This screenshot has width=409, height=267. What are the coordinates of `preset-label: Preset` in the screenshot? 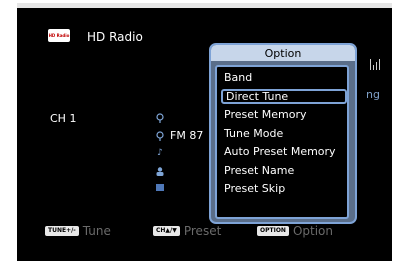 It's located at (202, 231).